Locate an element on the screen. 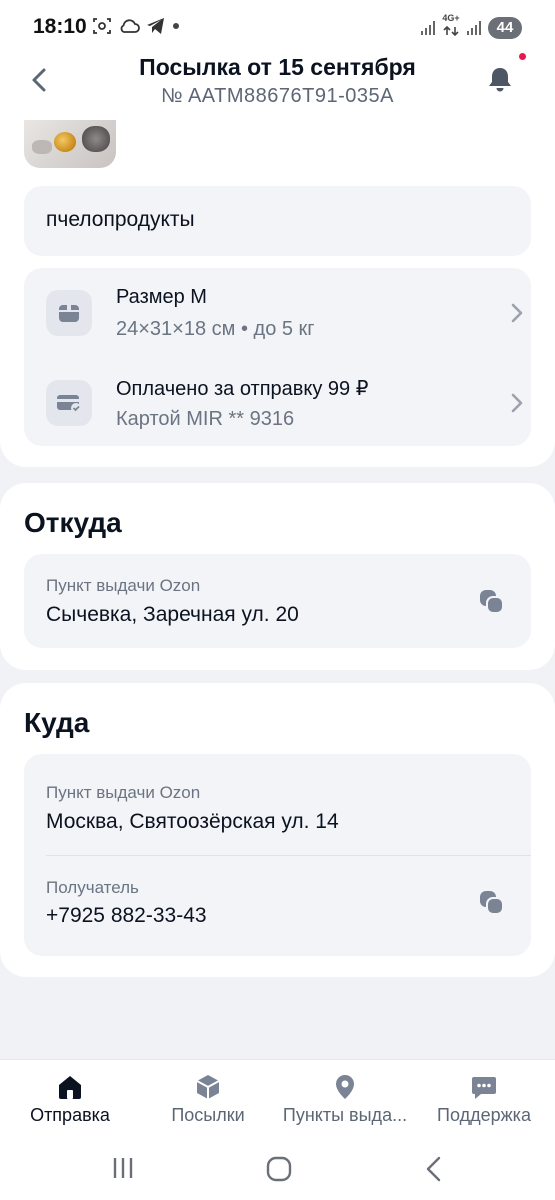 Image resolution: width=555 pixels, height=1200 pixels. from-label: Пункт выдачи Ozon is located at coordinates (123, 585).